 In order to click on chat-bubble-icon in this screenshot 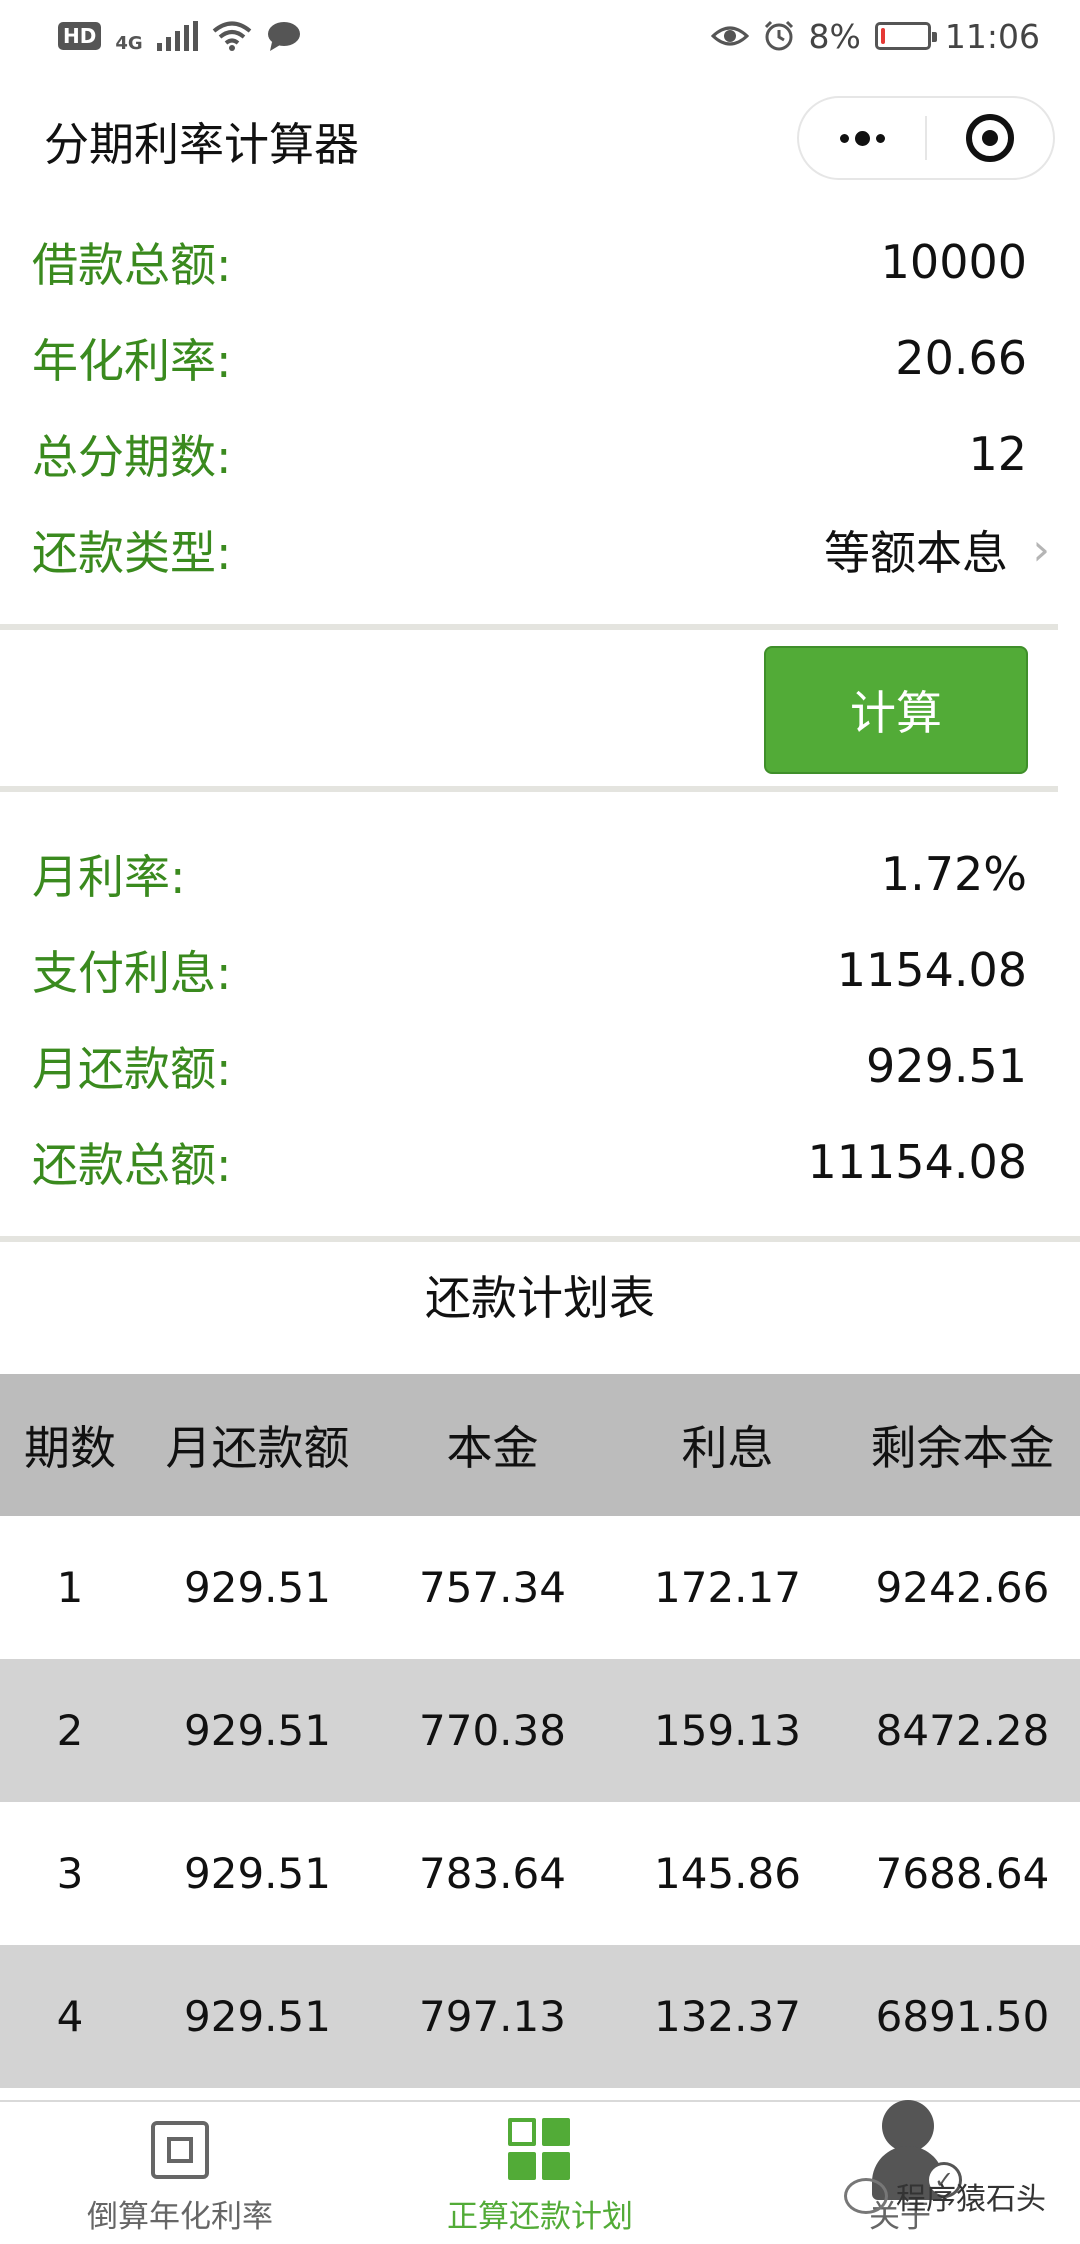, I will do `click(283, 36)`.